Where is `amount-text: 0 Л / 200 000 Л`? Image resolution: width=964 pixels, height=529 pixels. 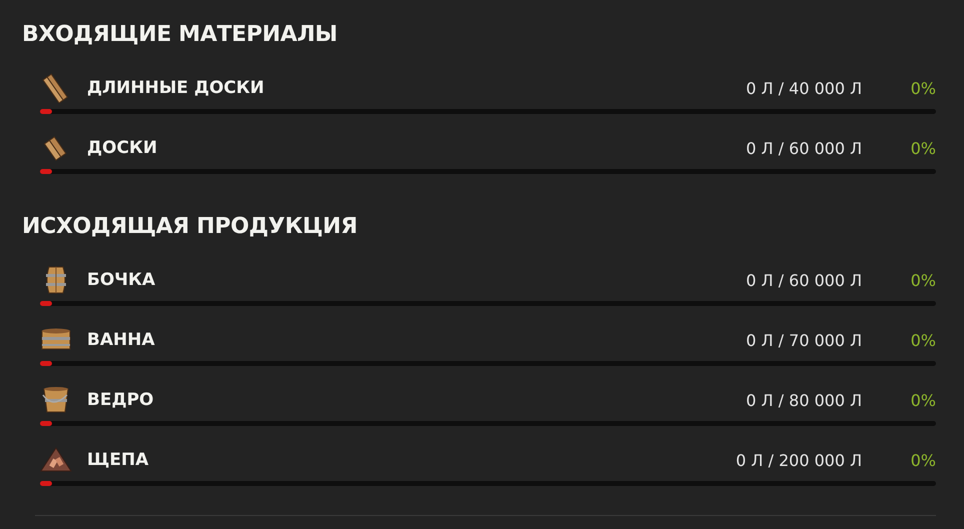 amount-text: 0 Л / 200 000 Л is located at coordinates (799, 460).